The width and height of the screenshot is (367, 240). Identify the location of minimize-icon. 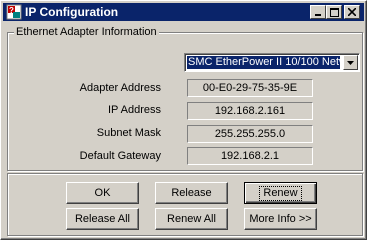
(318, 15).